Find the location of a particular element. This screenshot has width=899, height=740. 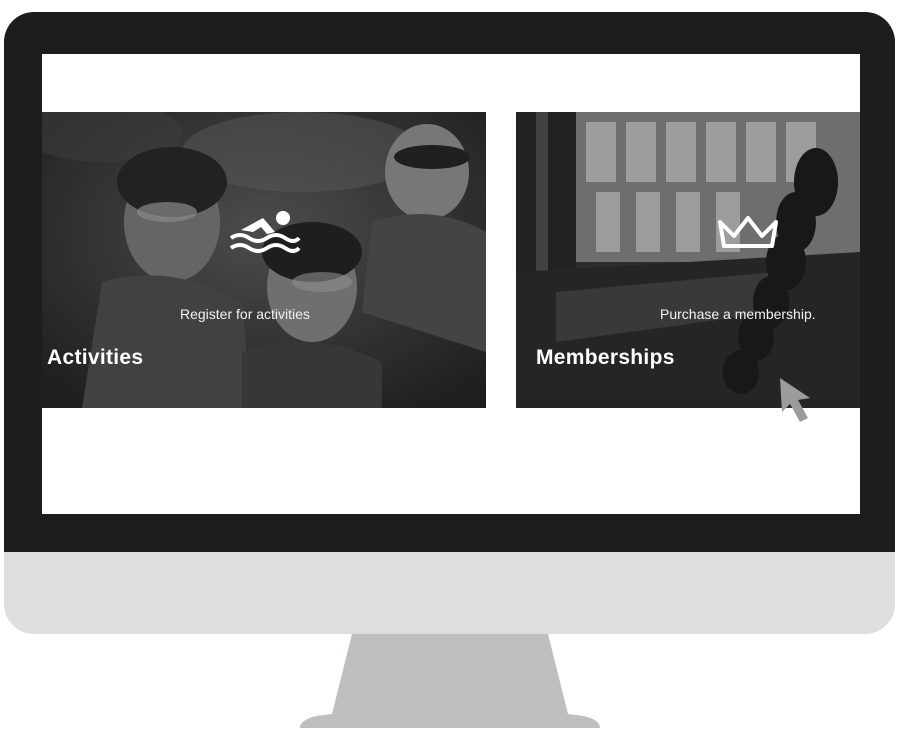

activities-title: Activities is located at coordinates (95, 357).